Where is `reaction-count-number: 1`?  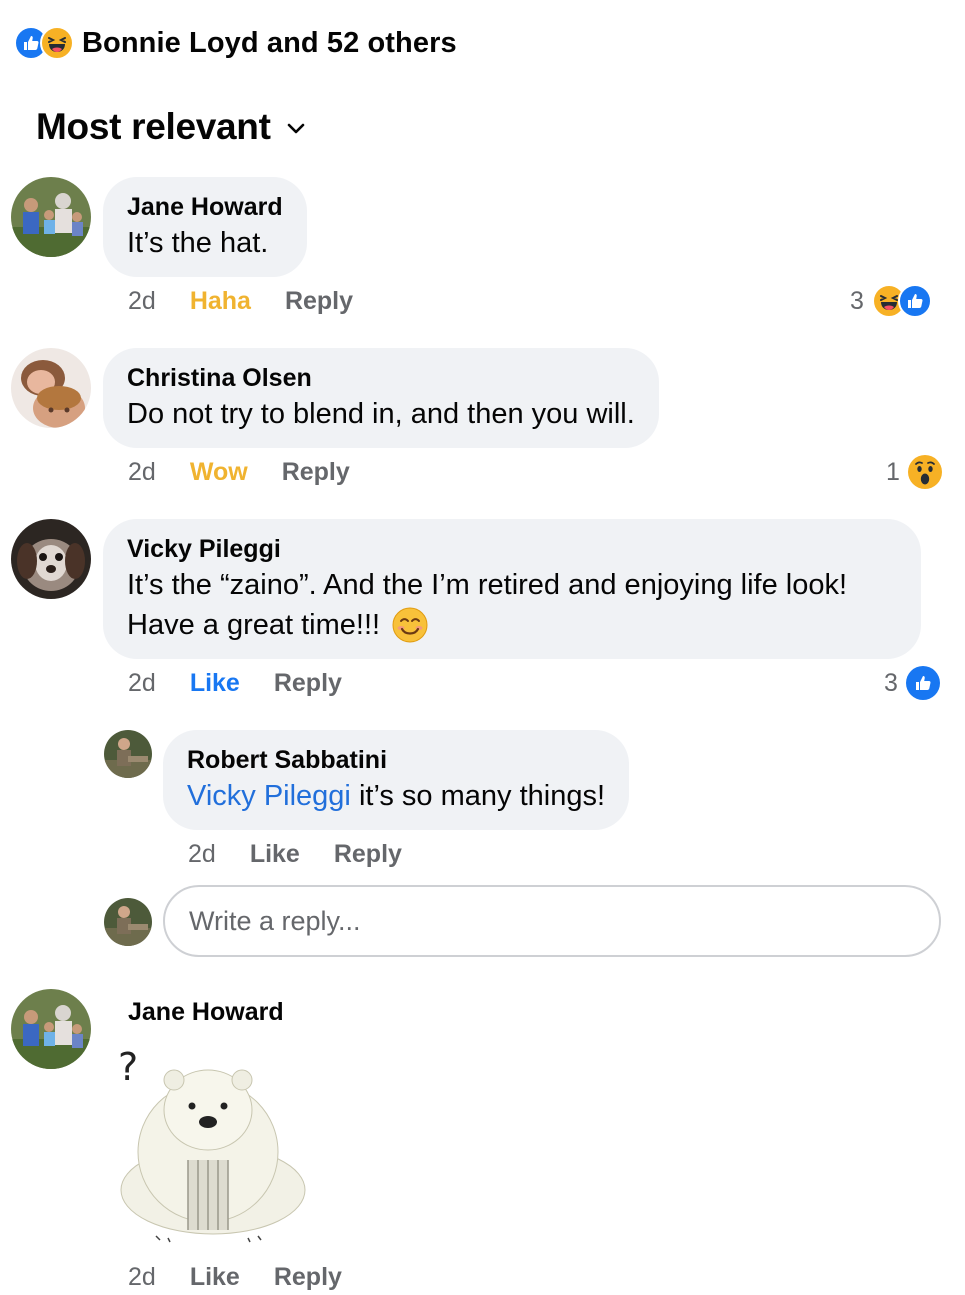
reaction-count-number: 1 is located at coordinates (893, 471).